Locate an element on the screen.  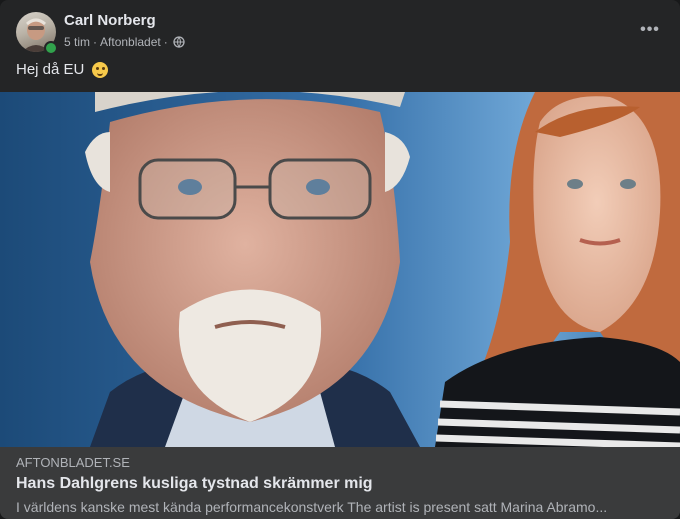
link-domain: AFTONBLADET.SE is located at coordinates (73, 462).